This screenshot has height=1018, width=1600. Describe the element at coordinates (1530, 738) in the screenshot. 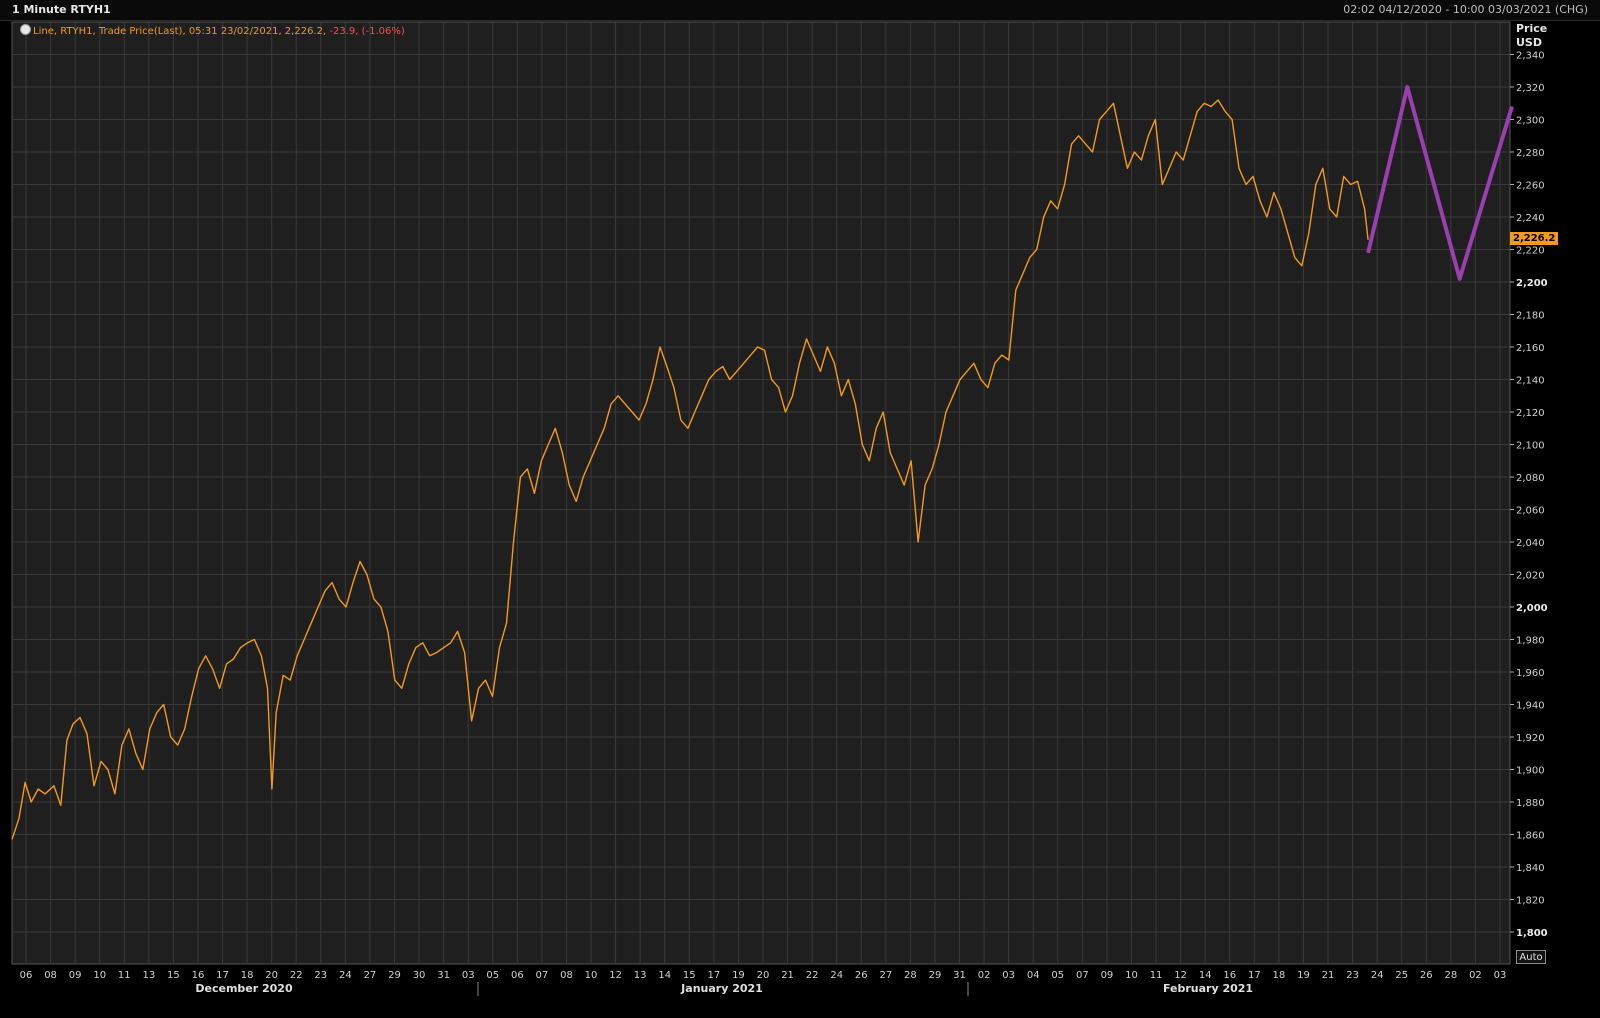

I see `y-tick-label: 1,920` at that location.